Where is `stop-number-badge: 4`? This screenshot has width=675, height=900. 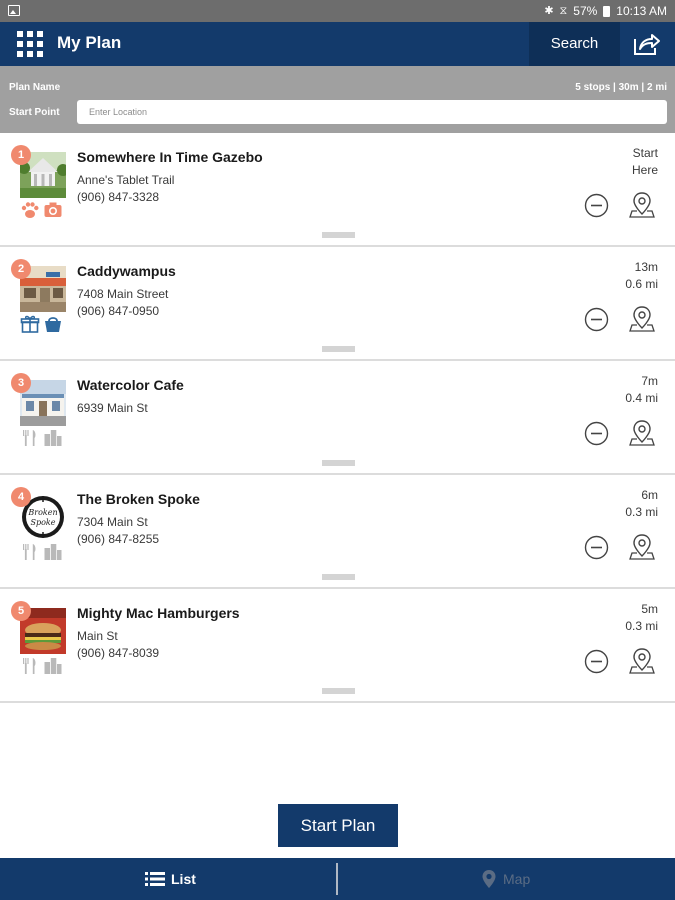
stop-number-badge: 4 is located at coordinates (21, 497).